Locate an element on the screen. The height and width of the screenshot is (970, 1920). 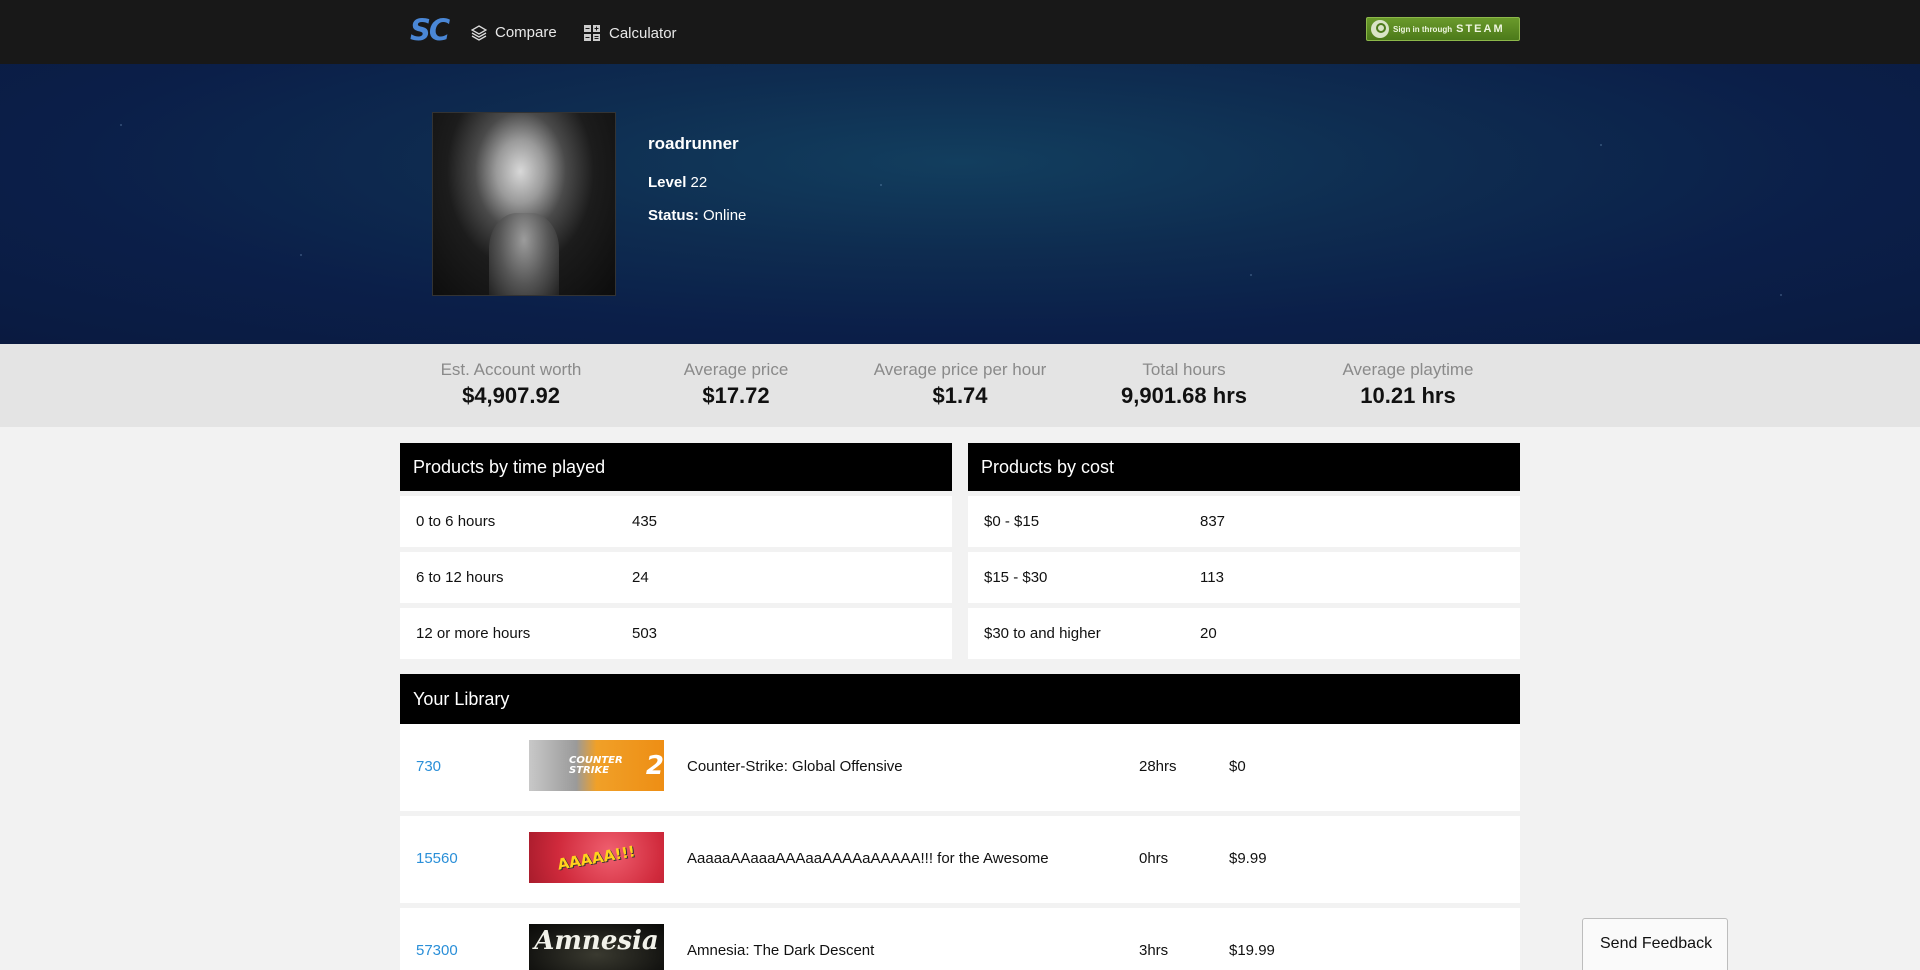
avatar is located at coordinates (524, 204).